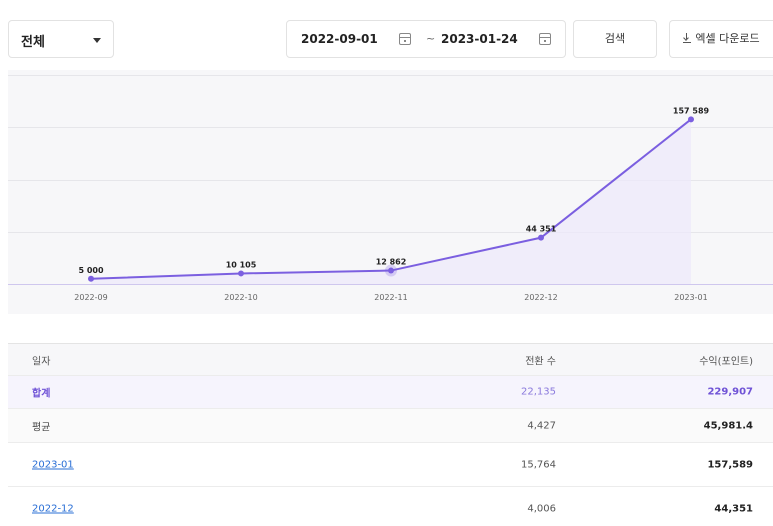 This screenshot has width=773, height=526. What do you see at coordinates (726, 361) in the screenshot?
I see `header-revenue: 수익(포인트)` at bounding box center [726, 361].